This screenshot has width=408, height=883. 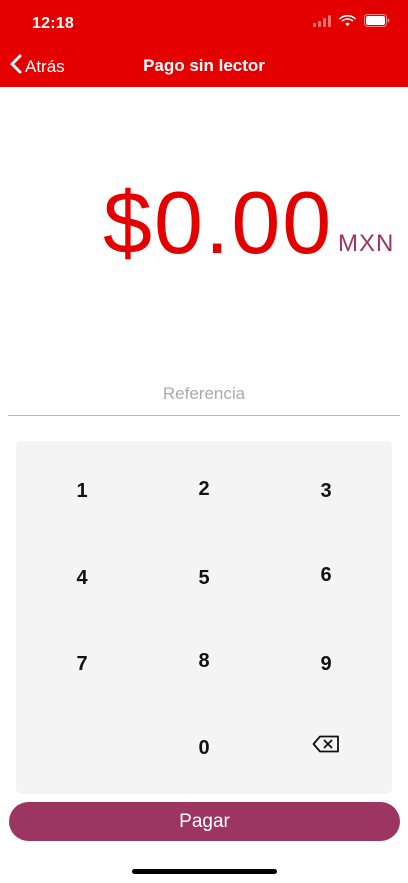 I want to click on backspace-key, so click(x=326, y=747).